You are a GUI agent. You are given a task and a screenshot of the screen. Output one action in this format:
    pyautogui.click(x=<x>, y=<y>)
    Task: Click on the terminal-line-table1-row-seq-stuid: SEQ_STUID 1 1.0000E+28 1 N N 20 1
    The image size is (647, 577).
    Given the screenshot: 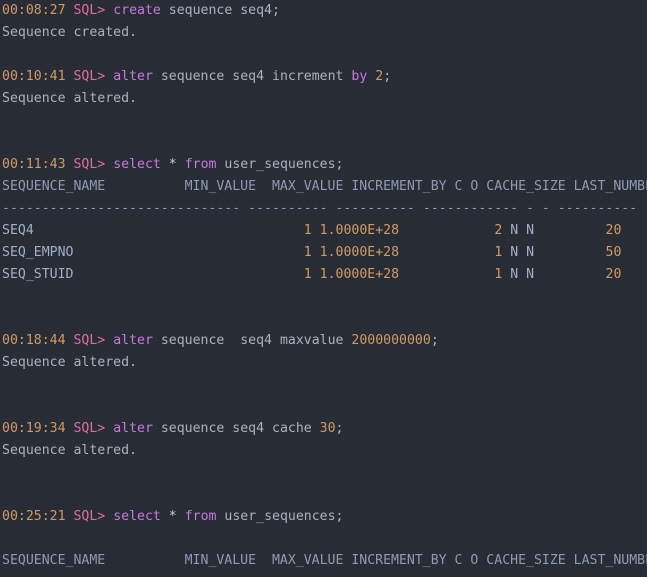 What is the action you would take?
    pyautogui.click(x=323, y=275)
    